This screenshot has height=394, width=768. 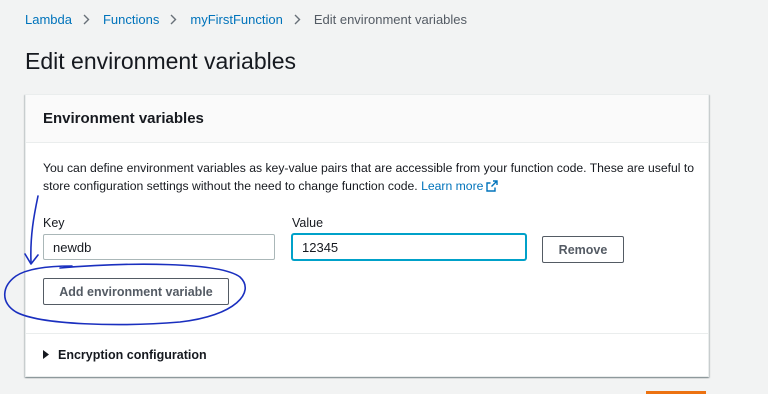 I want to click on encryption-configuration-toggle: Encryption configuration, so click(x=125, y=355).